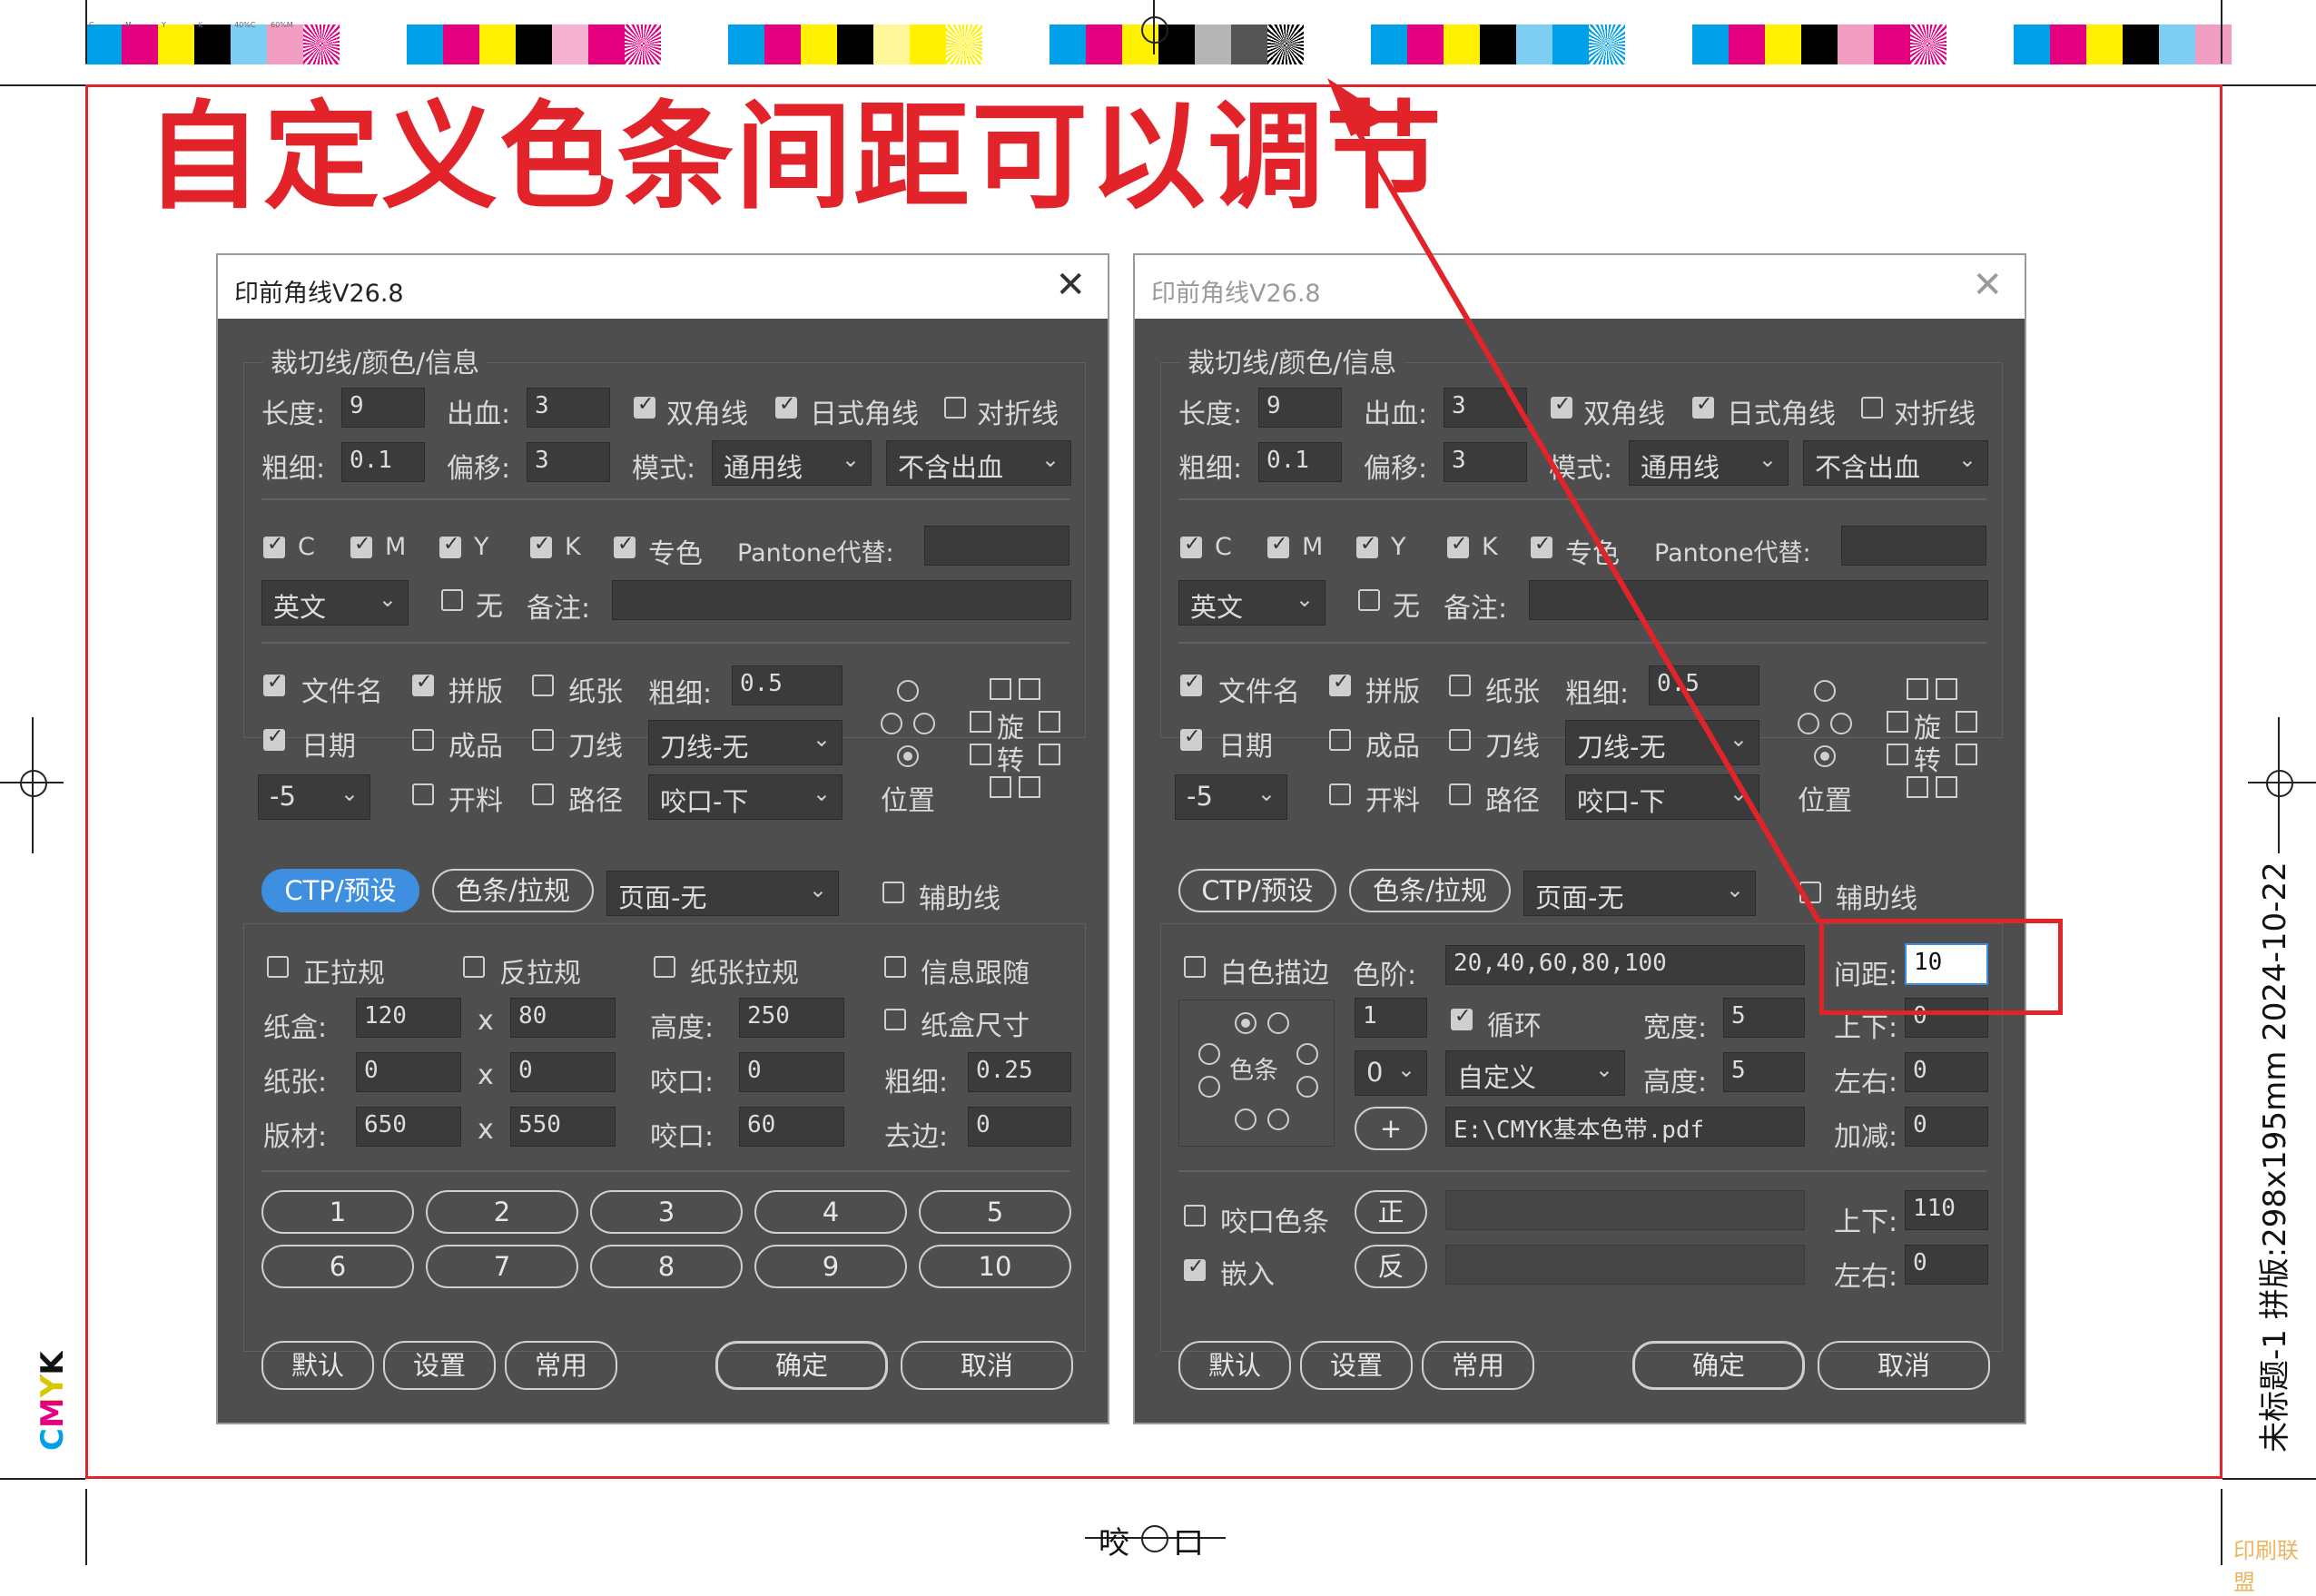  What do you see at coordinates (1188, 1543) in the screenshot?
I see `bottom-label-right: 口` at bounding box center [1188, 1543].